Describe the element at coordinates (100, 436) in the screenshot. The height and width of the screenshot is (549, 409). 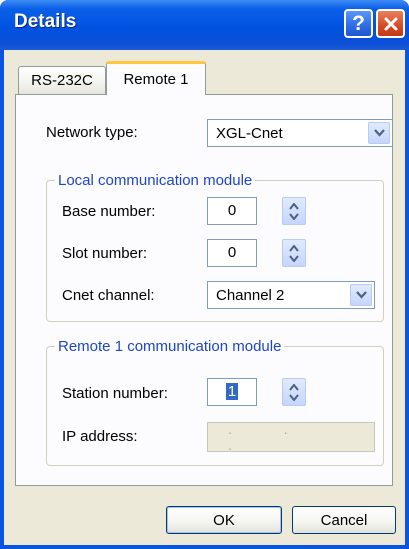
I see `ip-address-label: IP address:` at that location.